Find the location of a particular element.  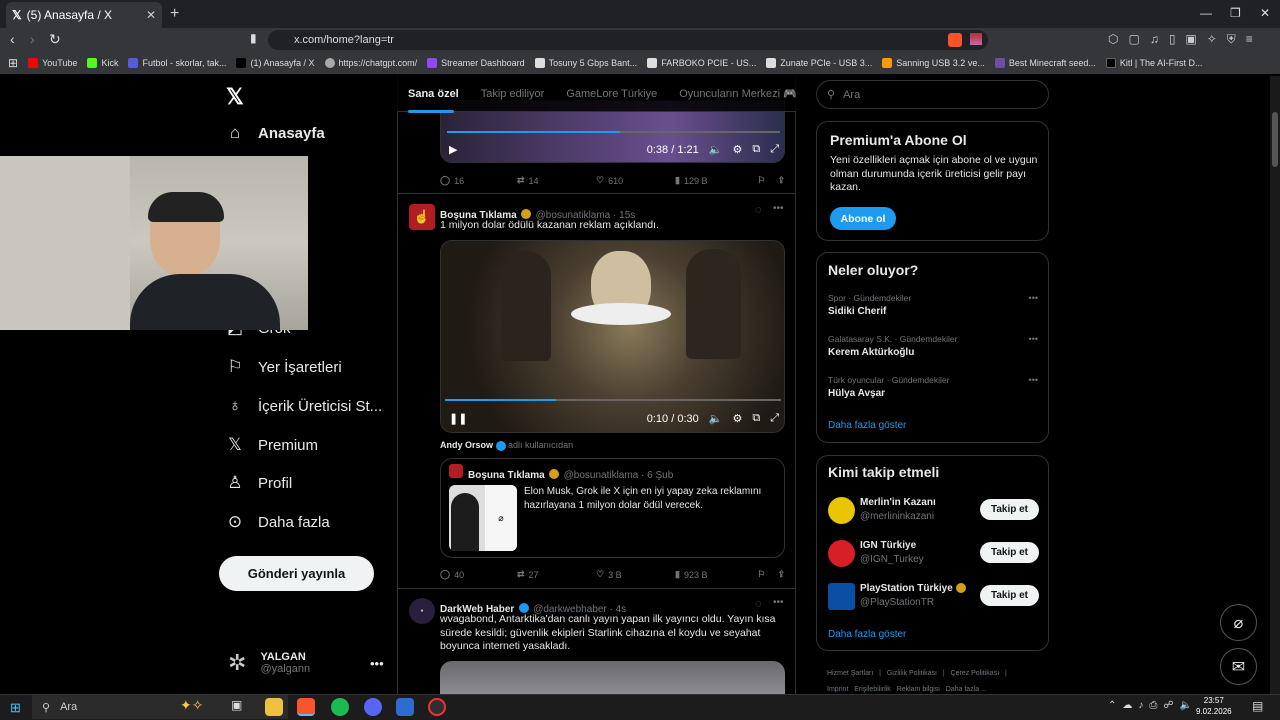

close-tab-icon: ✕ is located at coordinates (151, 15).